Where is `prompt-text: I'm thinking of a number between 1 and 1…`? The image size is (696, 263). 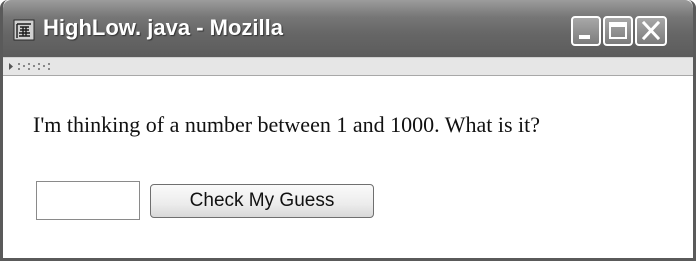 prompt-text: I'm thinking of a number between 1 and 1… is located at coordinates (286, 124).